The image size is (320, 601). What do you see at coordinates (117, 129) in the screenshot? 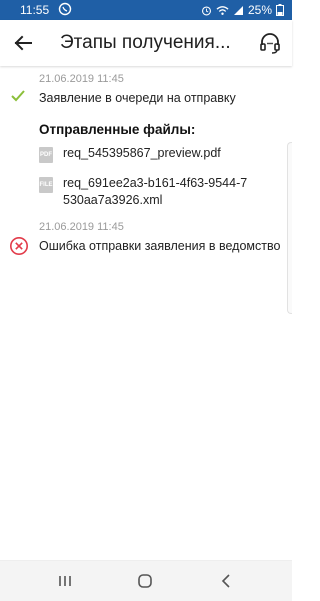
I see `sent-files-title: Отправленные файлы:` at bounding box center [117, 129].